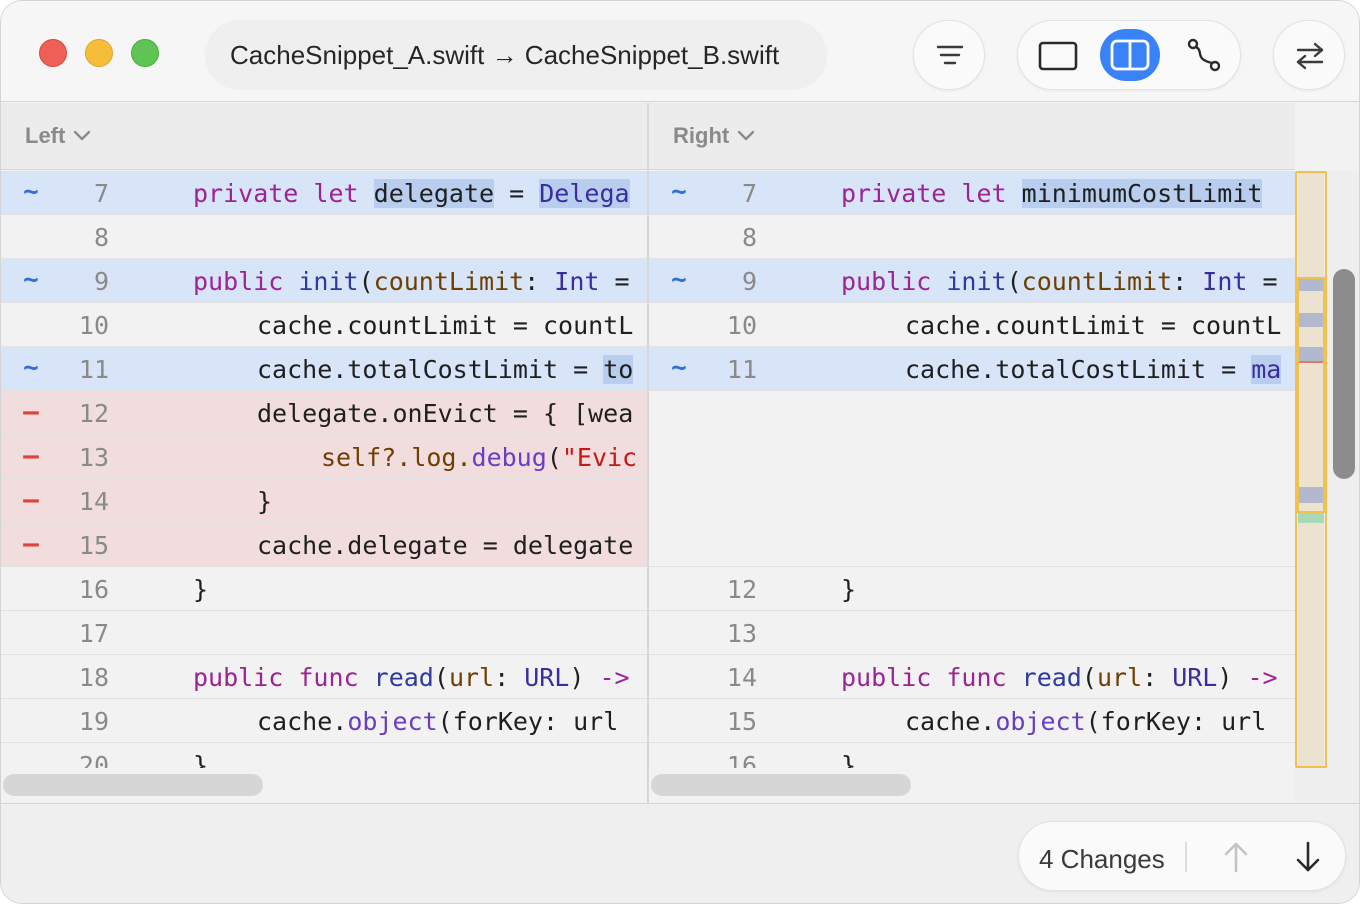  Describe the element at coordinates (411, 193) in the screenshot. I see `code-line: private let delegate = Delega` at that location.